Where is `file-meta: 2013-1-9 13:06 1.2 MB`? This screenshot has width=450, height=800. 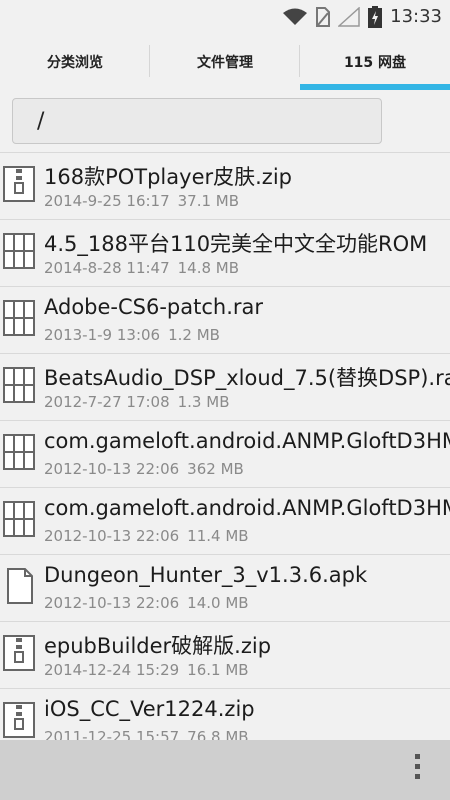 file-meta: 2013-1-9 13:06 1.2 MB is located at coordinates (132, 335).